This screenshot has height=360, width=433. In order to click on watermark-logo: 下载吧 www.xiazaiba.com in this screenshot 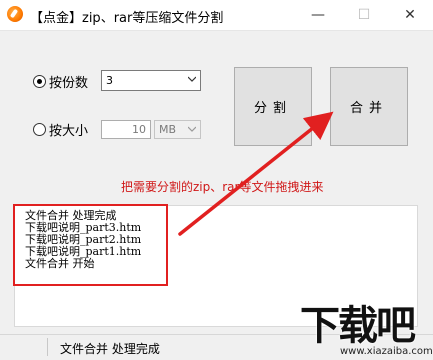, I will do `click(366, 326)`.